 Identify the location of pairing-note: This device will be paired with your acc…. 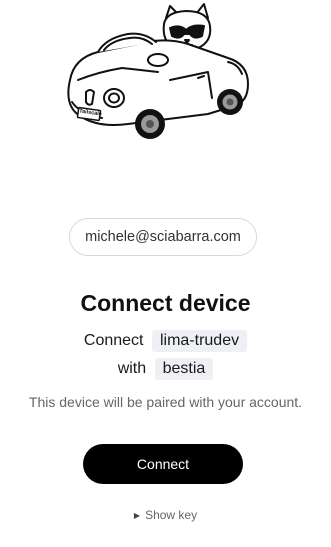
(165, 402).